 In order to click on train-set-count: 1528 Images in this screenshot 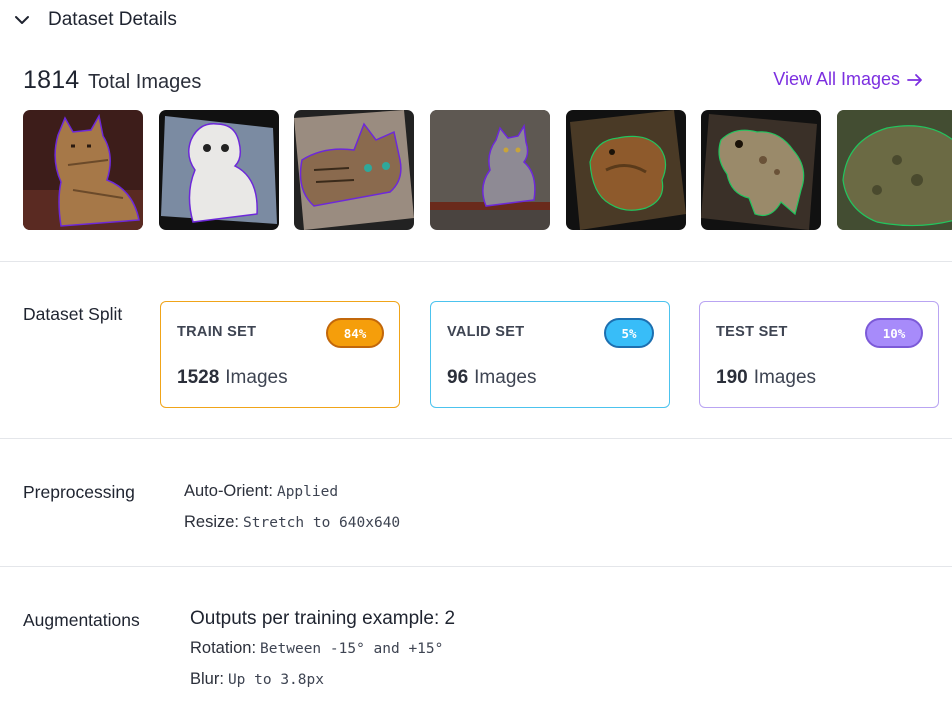, I will do `click(232, 377)`.